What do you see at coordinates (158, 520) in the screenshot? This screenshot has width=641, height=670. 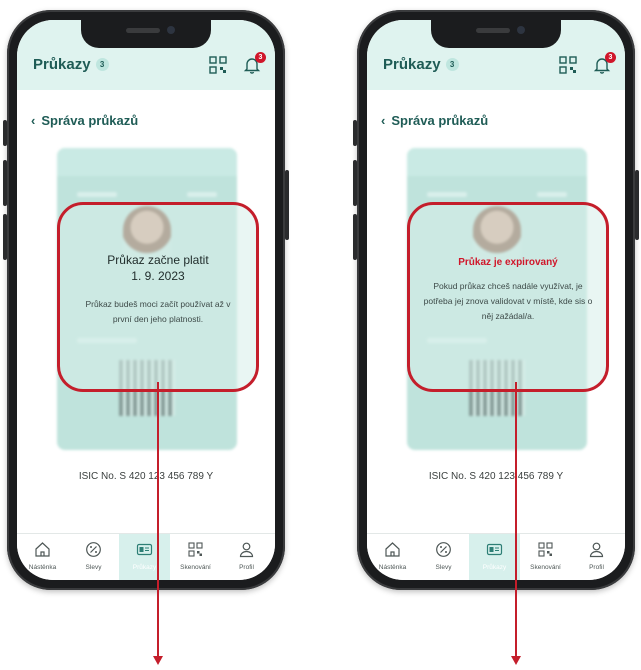 I see `annotation-arrow-left` at bounding box center [158, 520].